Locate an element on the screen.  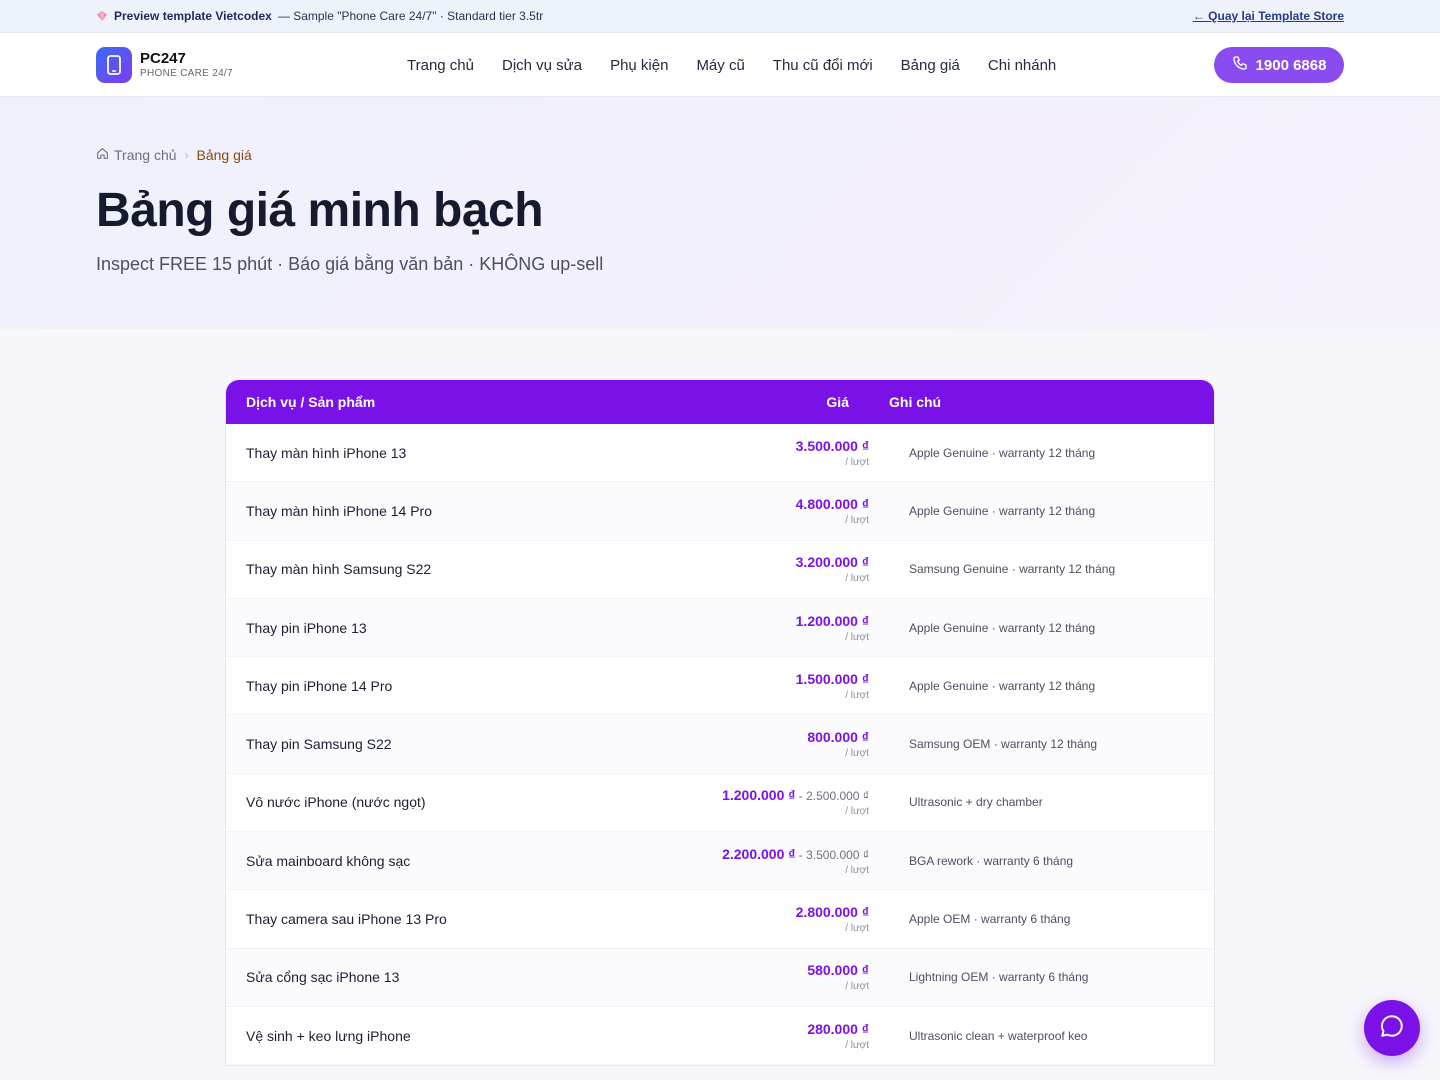
chat-button is located at coordinates (1392, 1028).